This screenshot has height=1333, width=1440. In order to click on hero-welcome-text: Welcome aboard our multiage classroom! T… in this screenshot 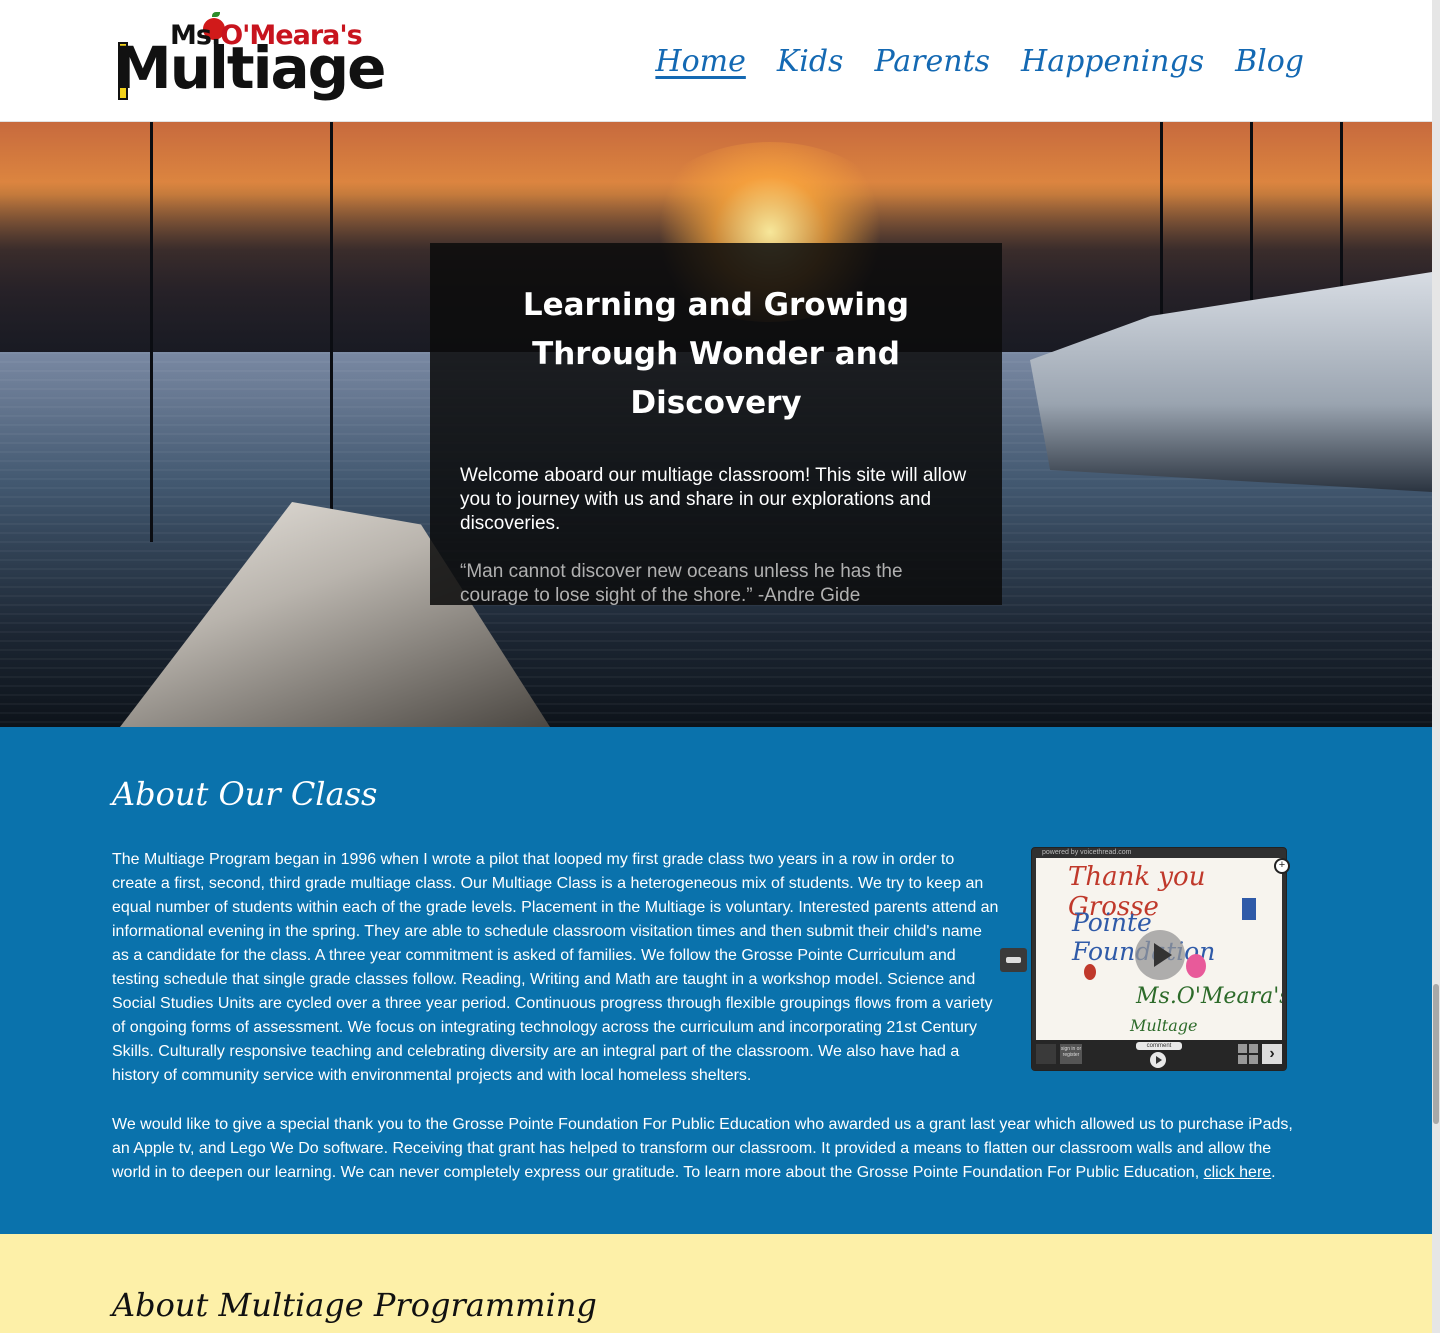, I will do `click(713, 499)`.